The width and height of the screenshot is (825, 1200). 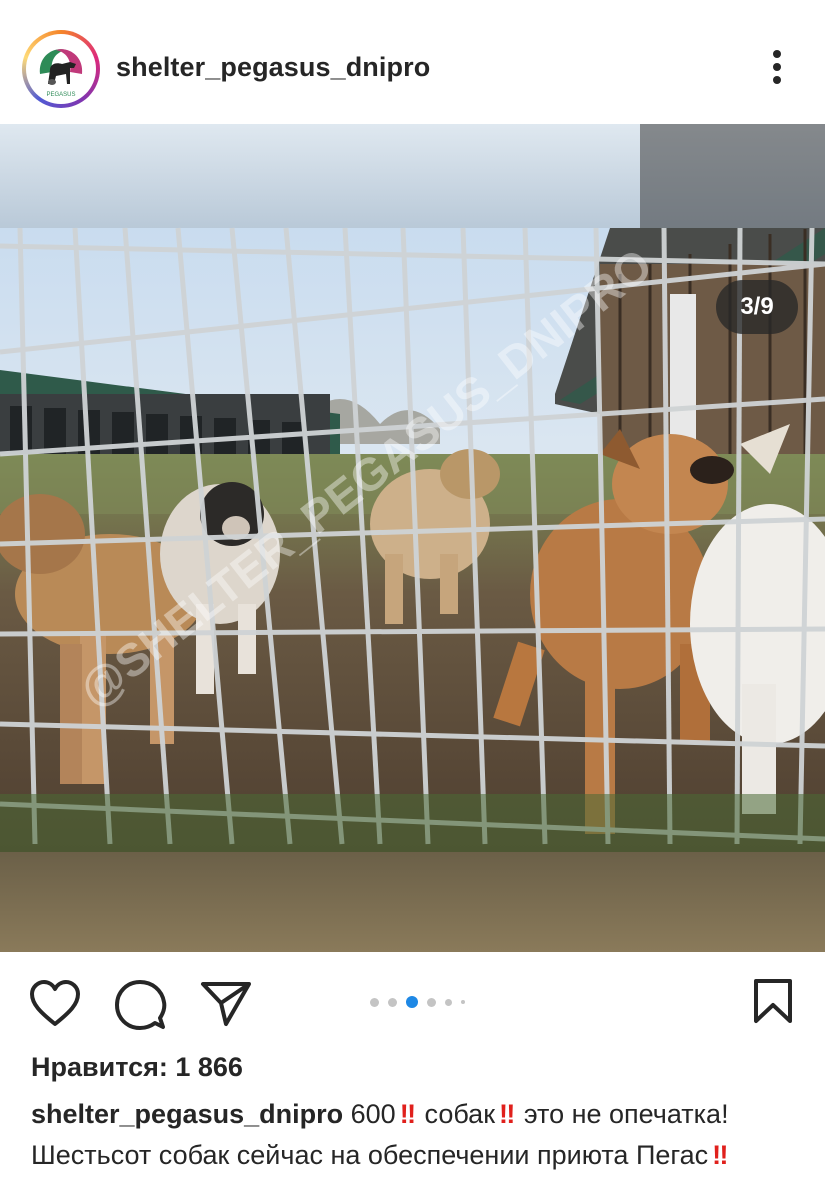 I want to click on comment-button, so click(x=140, y=1004).